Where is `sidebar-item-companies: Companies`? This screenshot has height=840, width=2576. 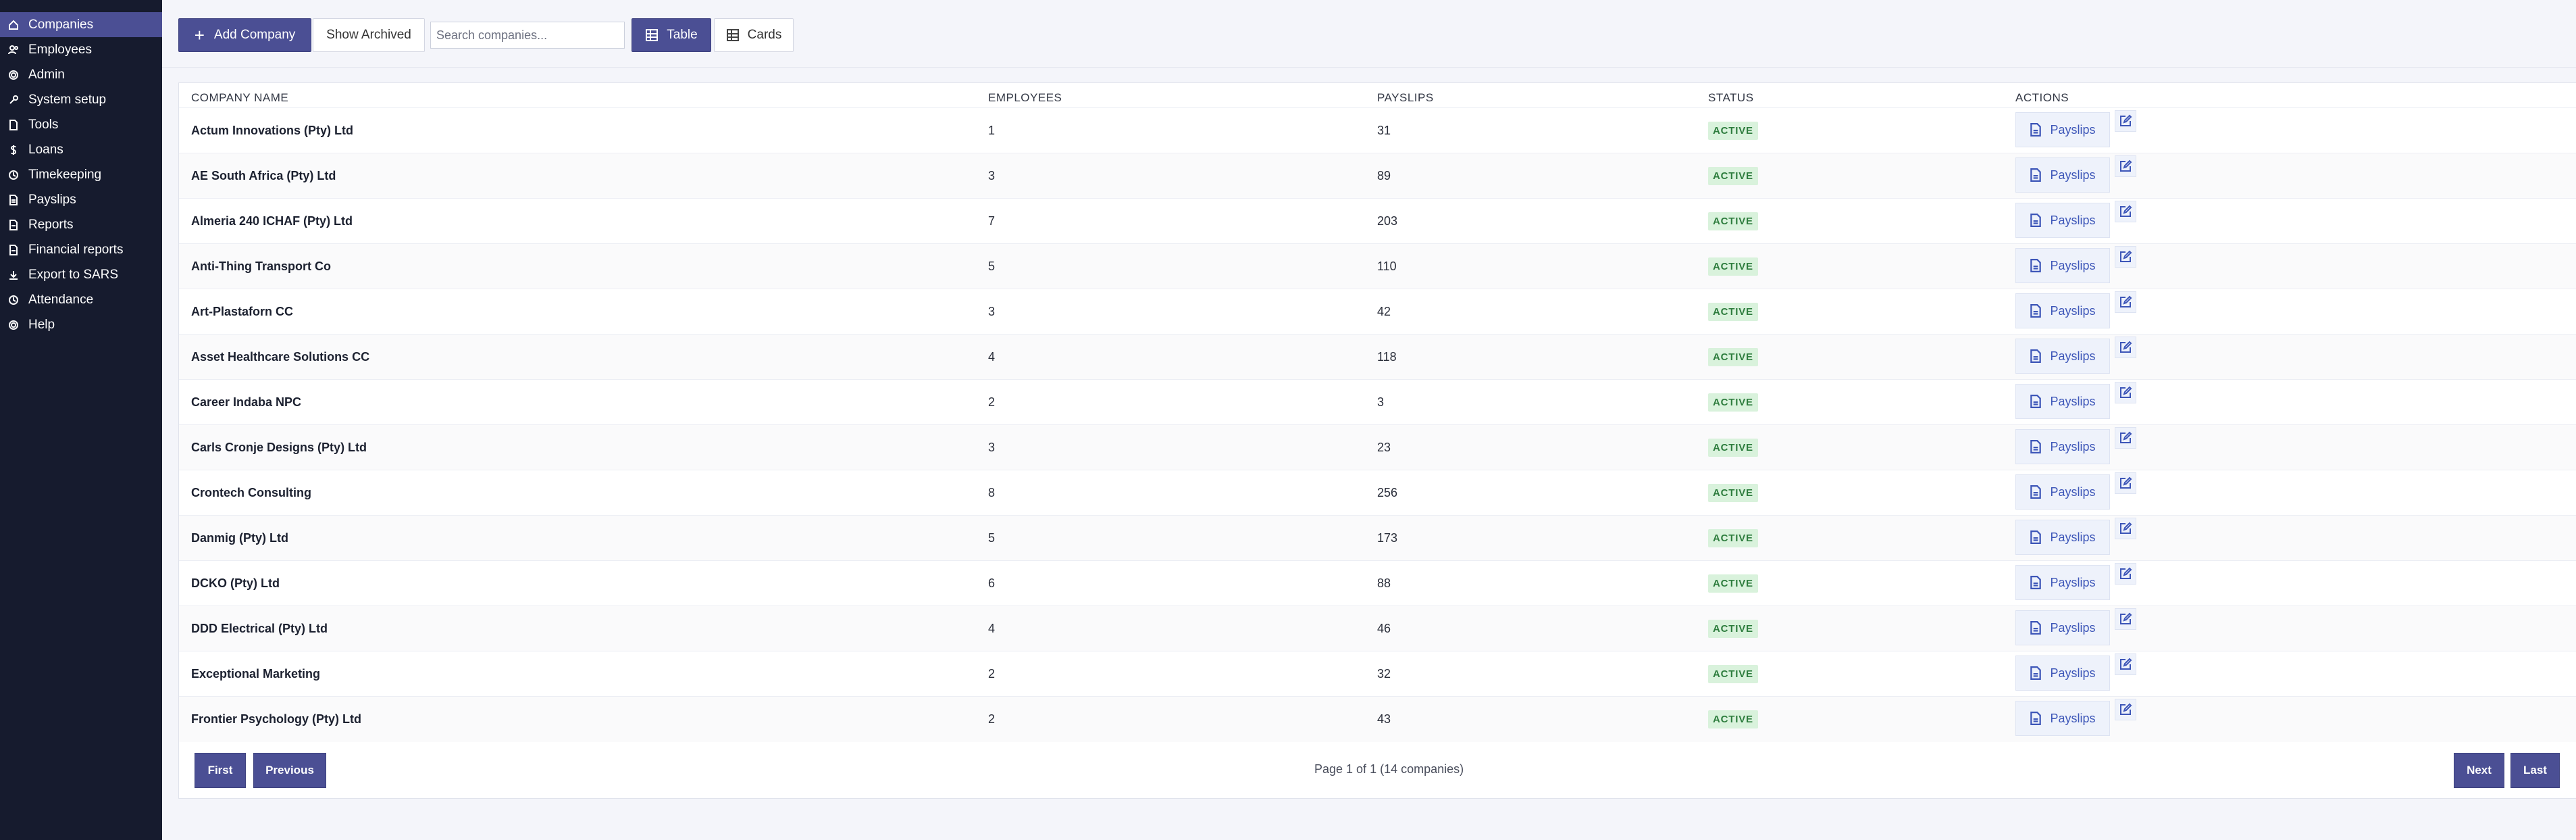
sidebar-item-companies: Companies is located at coordinates (81, 25).